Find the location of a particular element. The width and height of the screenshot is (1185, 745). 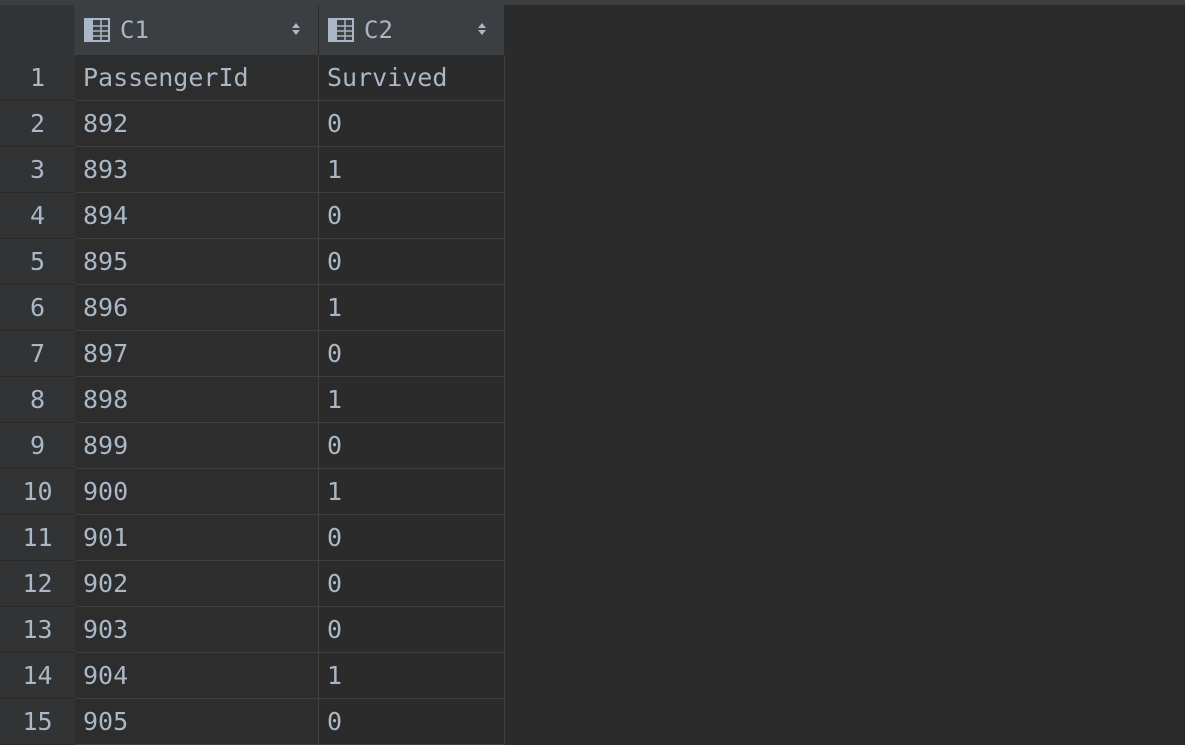

table-cell: Survived is located at coordinates (412, 78).